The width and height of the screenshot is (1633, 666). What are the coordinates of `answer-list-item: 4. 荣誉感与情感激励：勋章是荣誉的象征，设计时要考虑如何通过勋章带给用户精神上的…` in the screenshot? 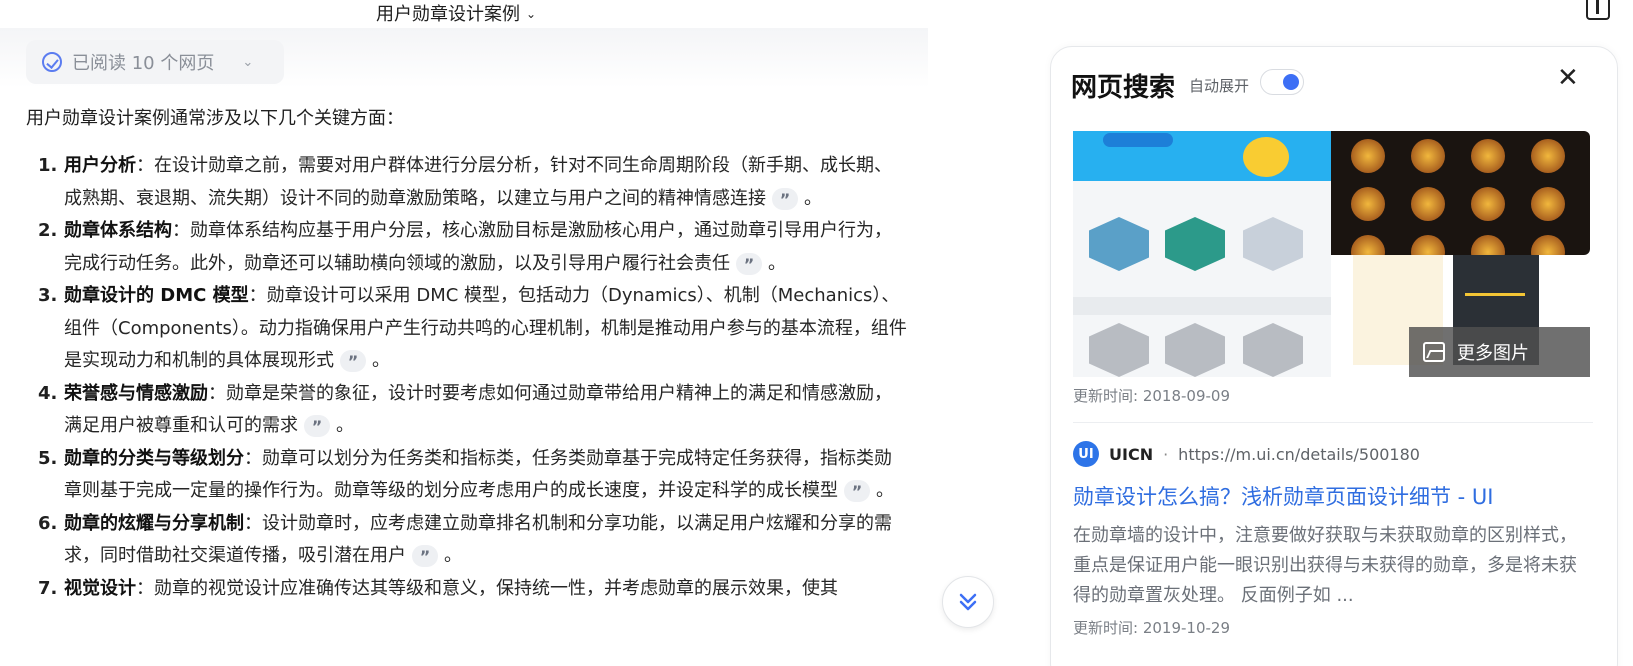 It's located at (473, 410).